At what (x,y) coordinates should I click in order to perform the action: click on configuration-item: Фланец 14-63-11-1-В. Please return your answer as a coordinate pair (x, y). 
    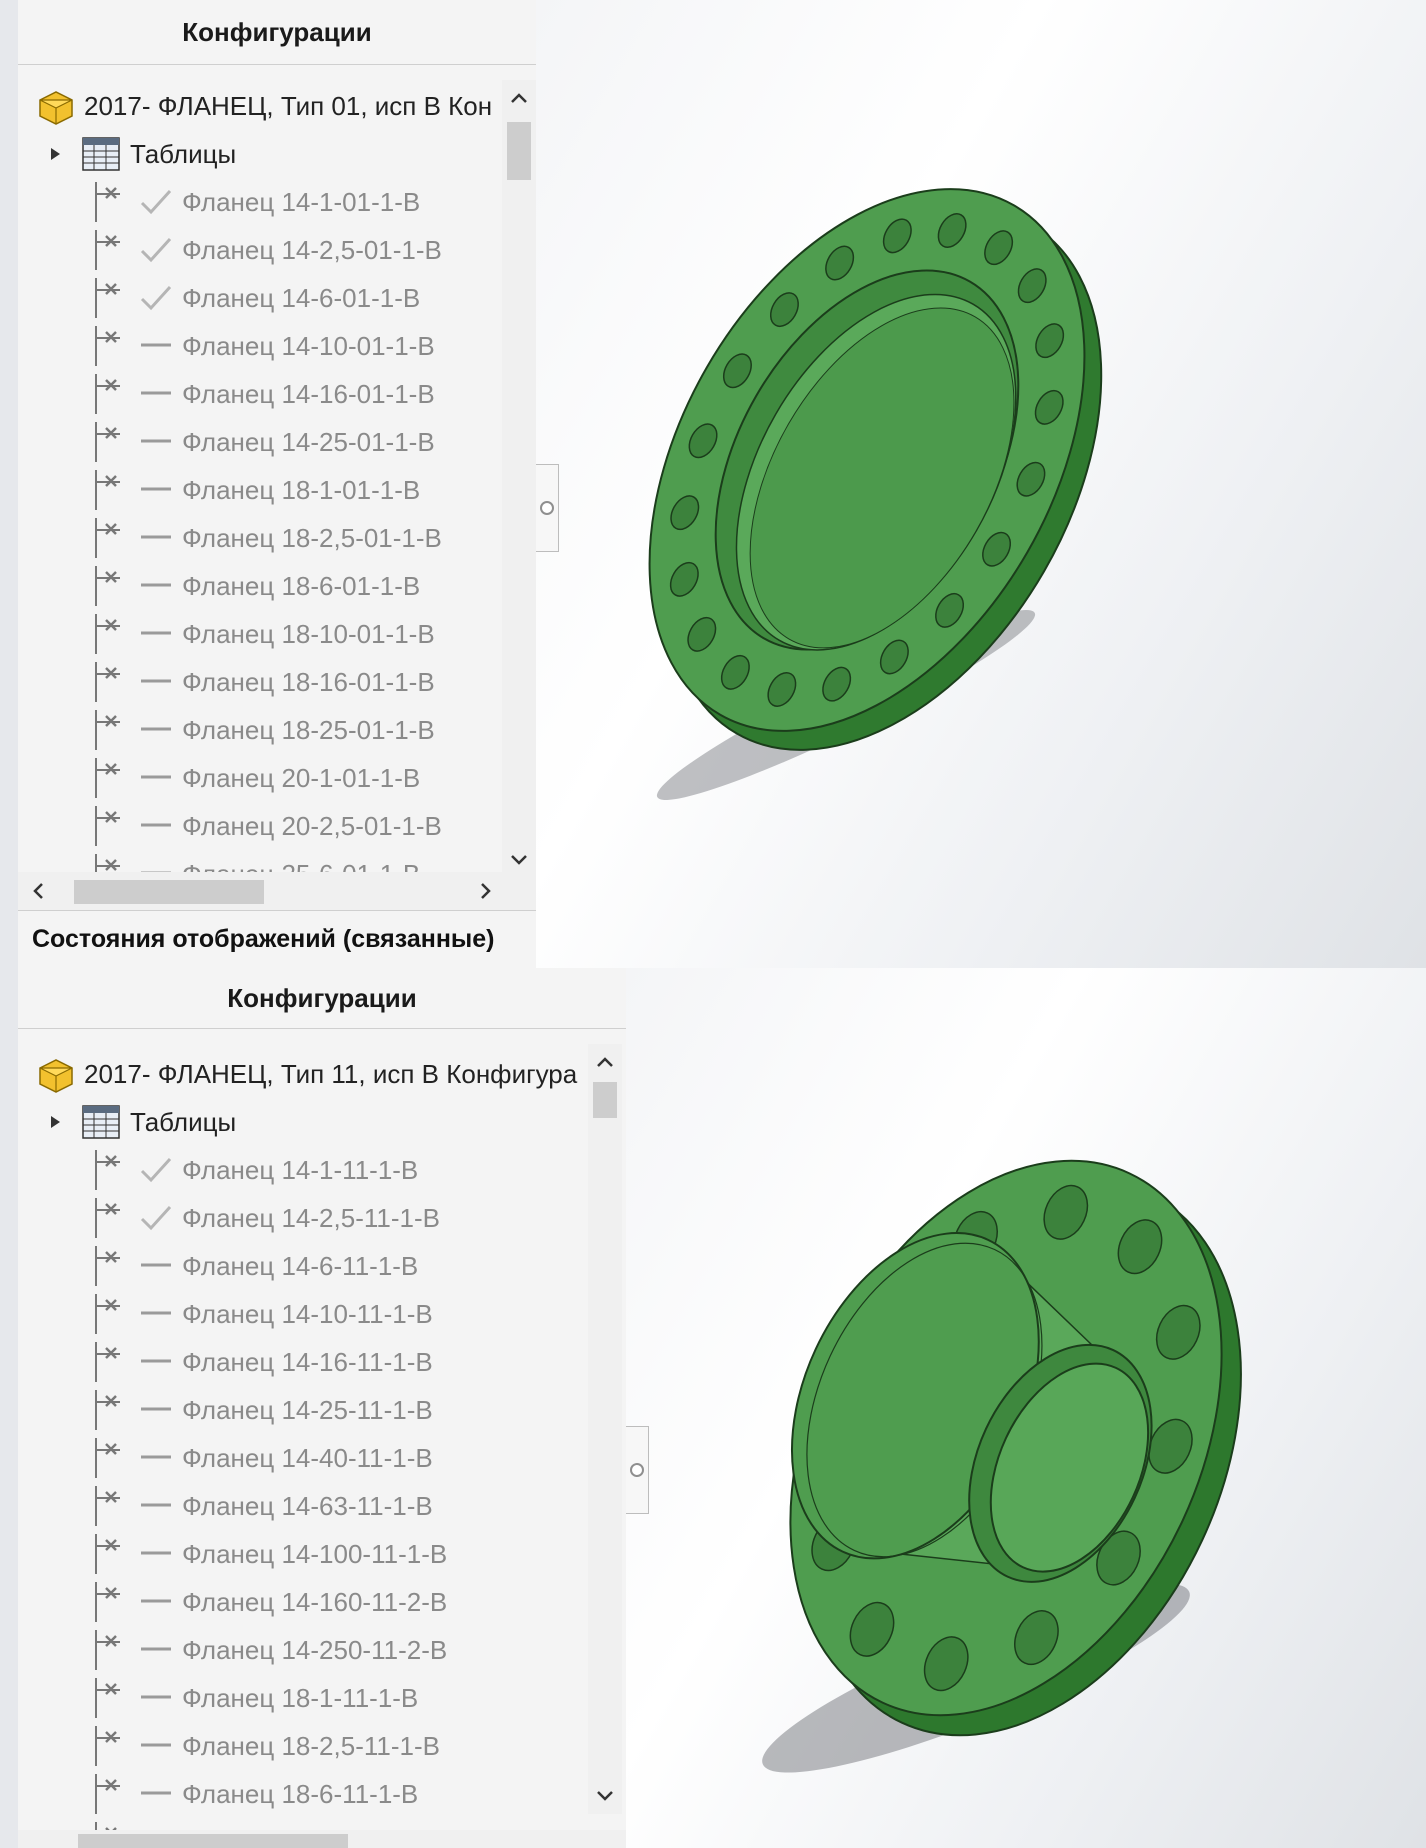
    Looking at the image, I should click on (261, 1506).